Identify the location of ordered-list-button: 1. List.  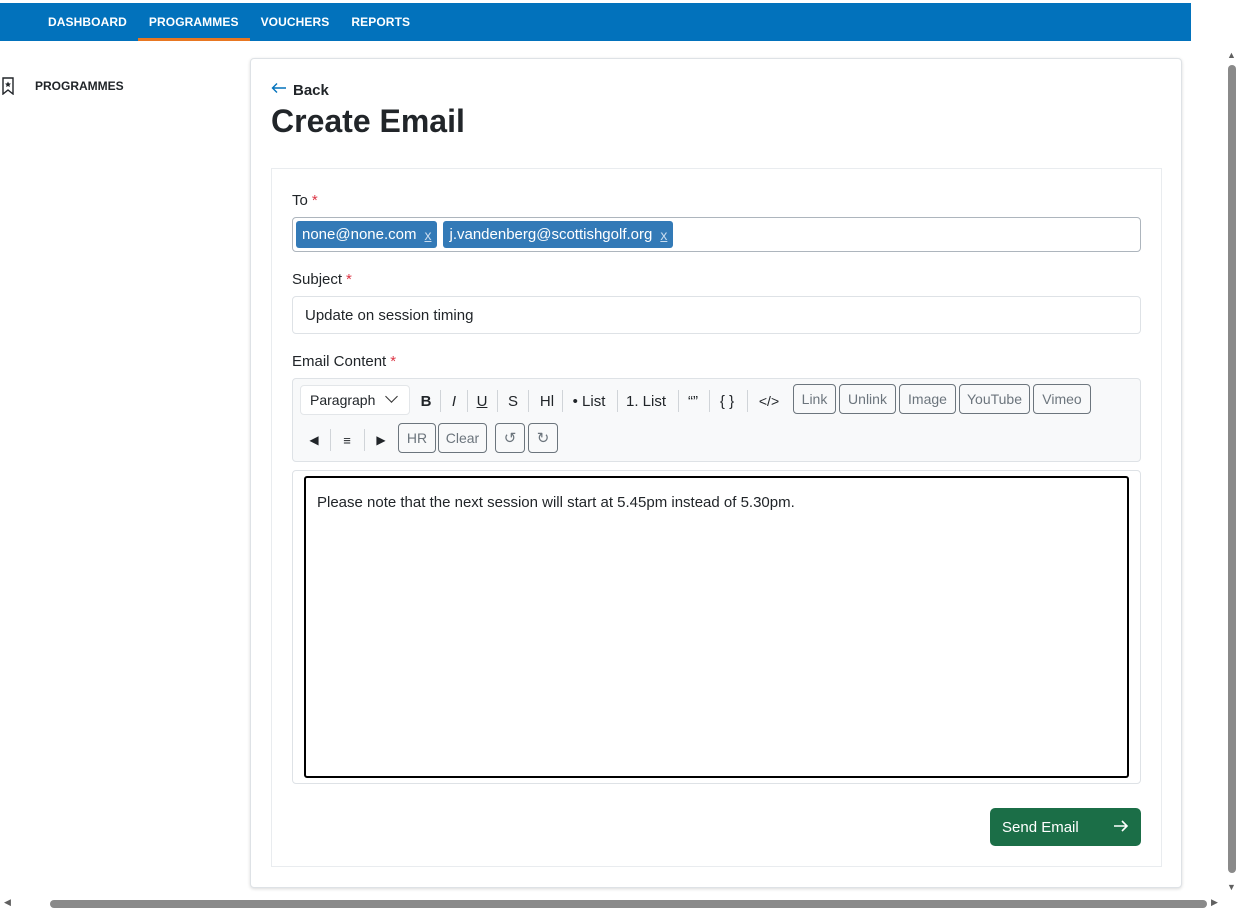
(646, 401).